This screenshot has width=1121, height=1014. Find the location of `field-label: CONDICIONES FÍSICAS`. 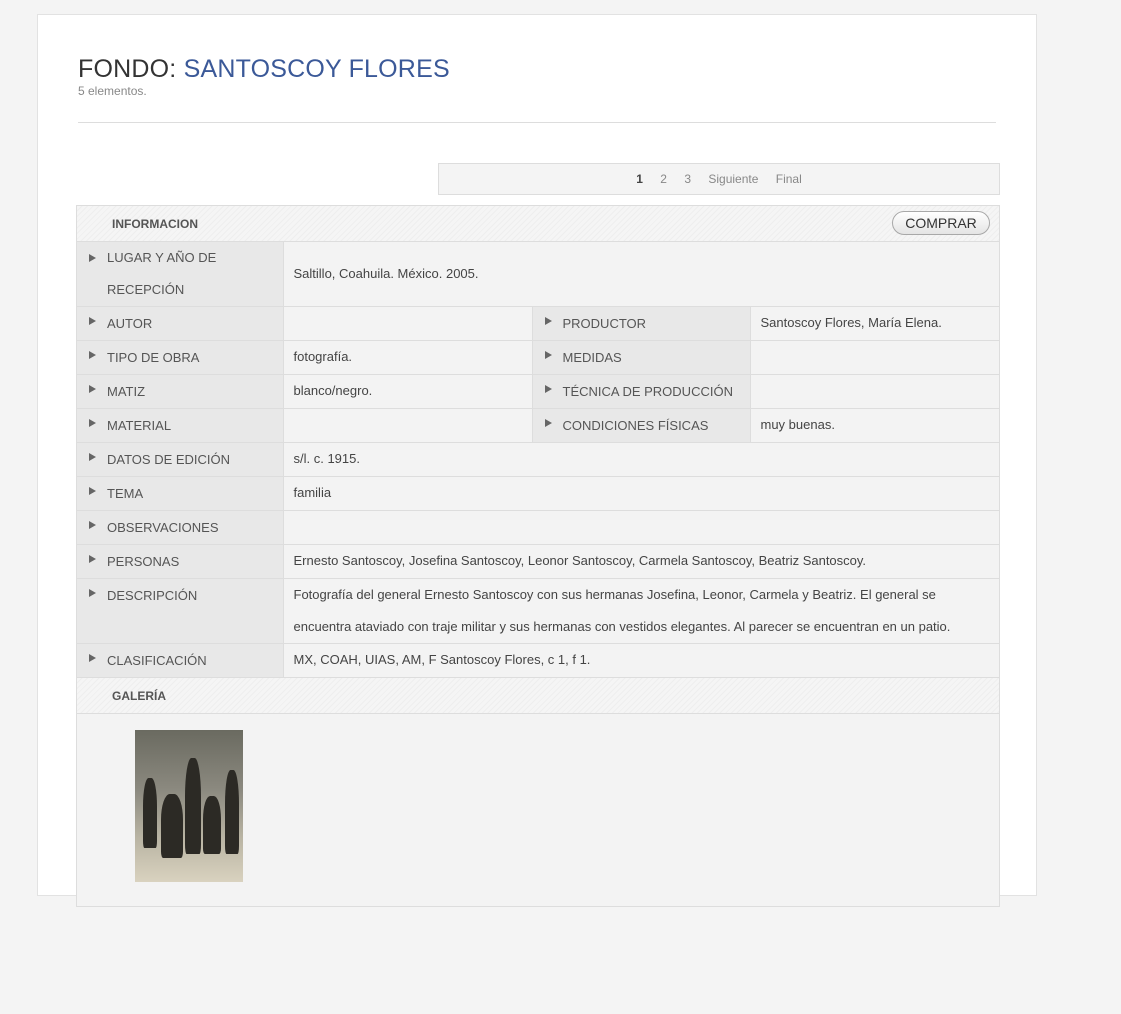

field-label: CONDICIONES FÍSICAS is located at coordinates (641, 425).